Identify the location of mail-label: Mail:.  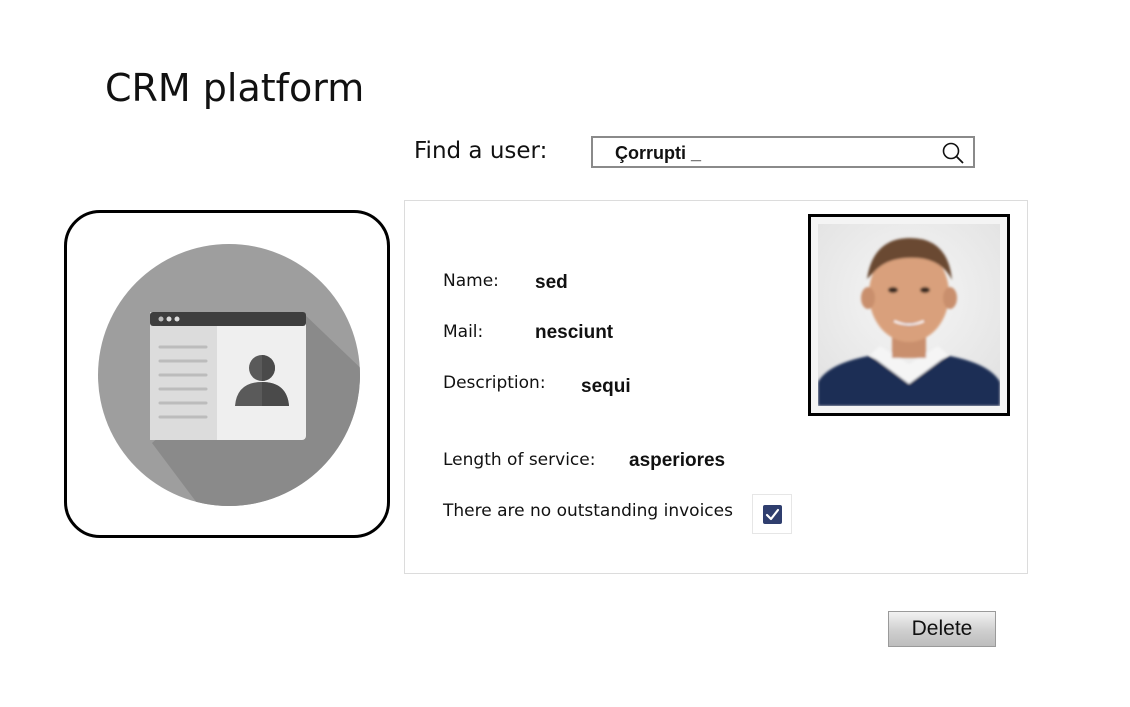
(463, 332).